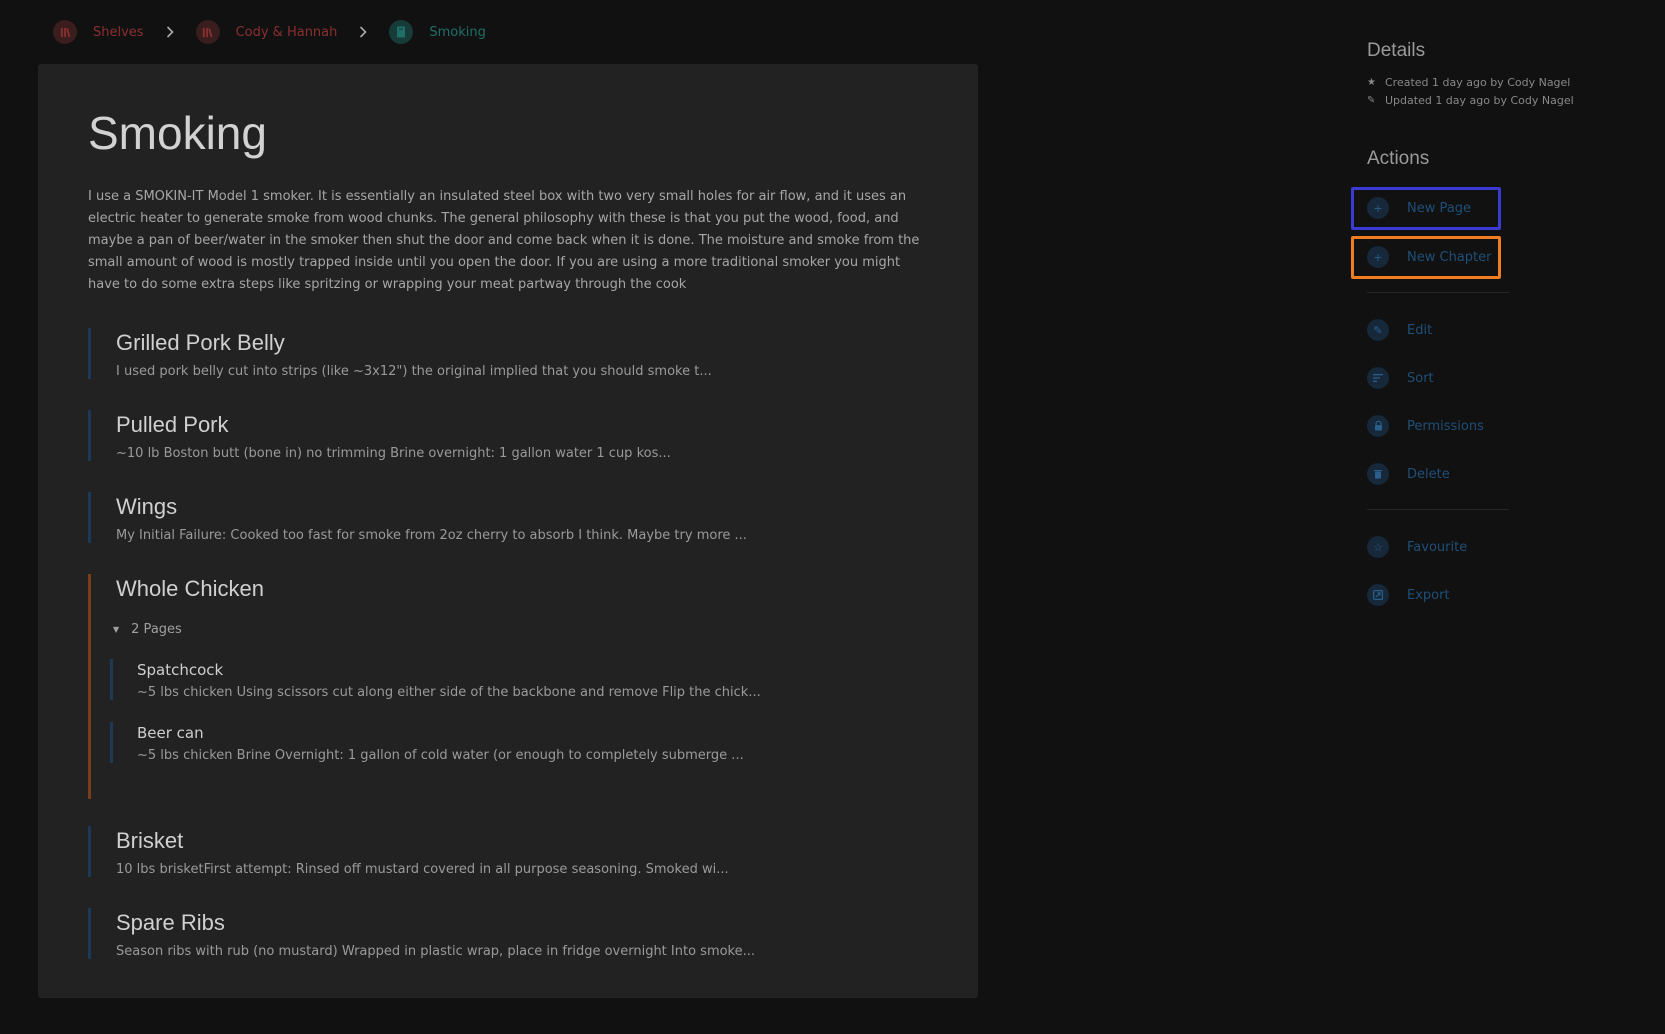 This screenshot has height=1034, width=1665. I want to click on page-link-title: Spare Ribs, so click(435, 923).